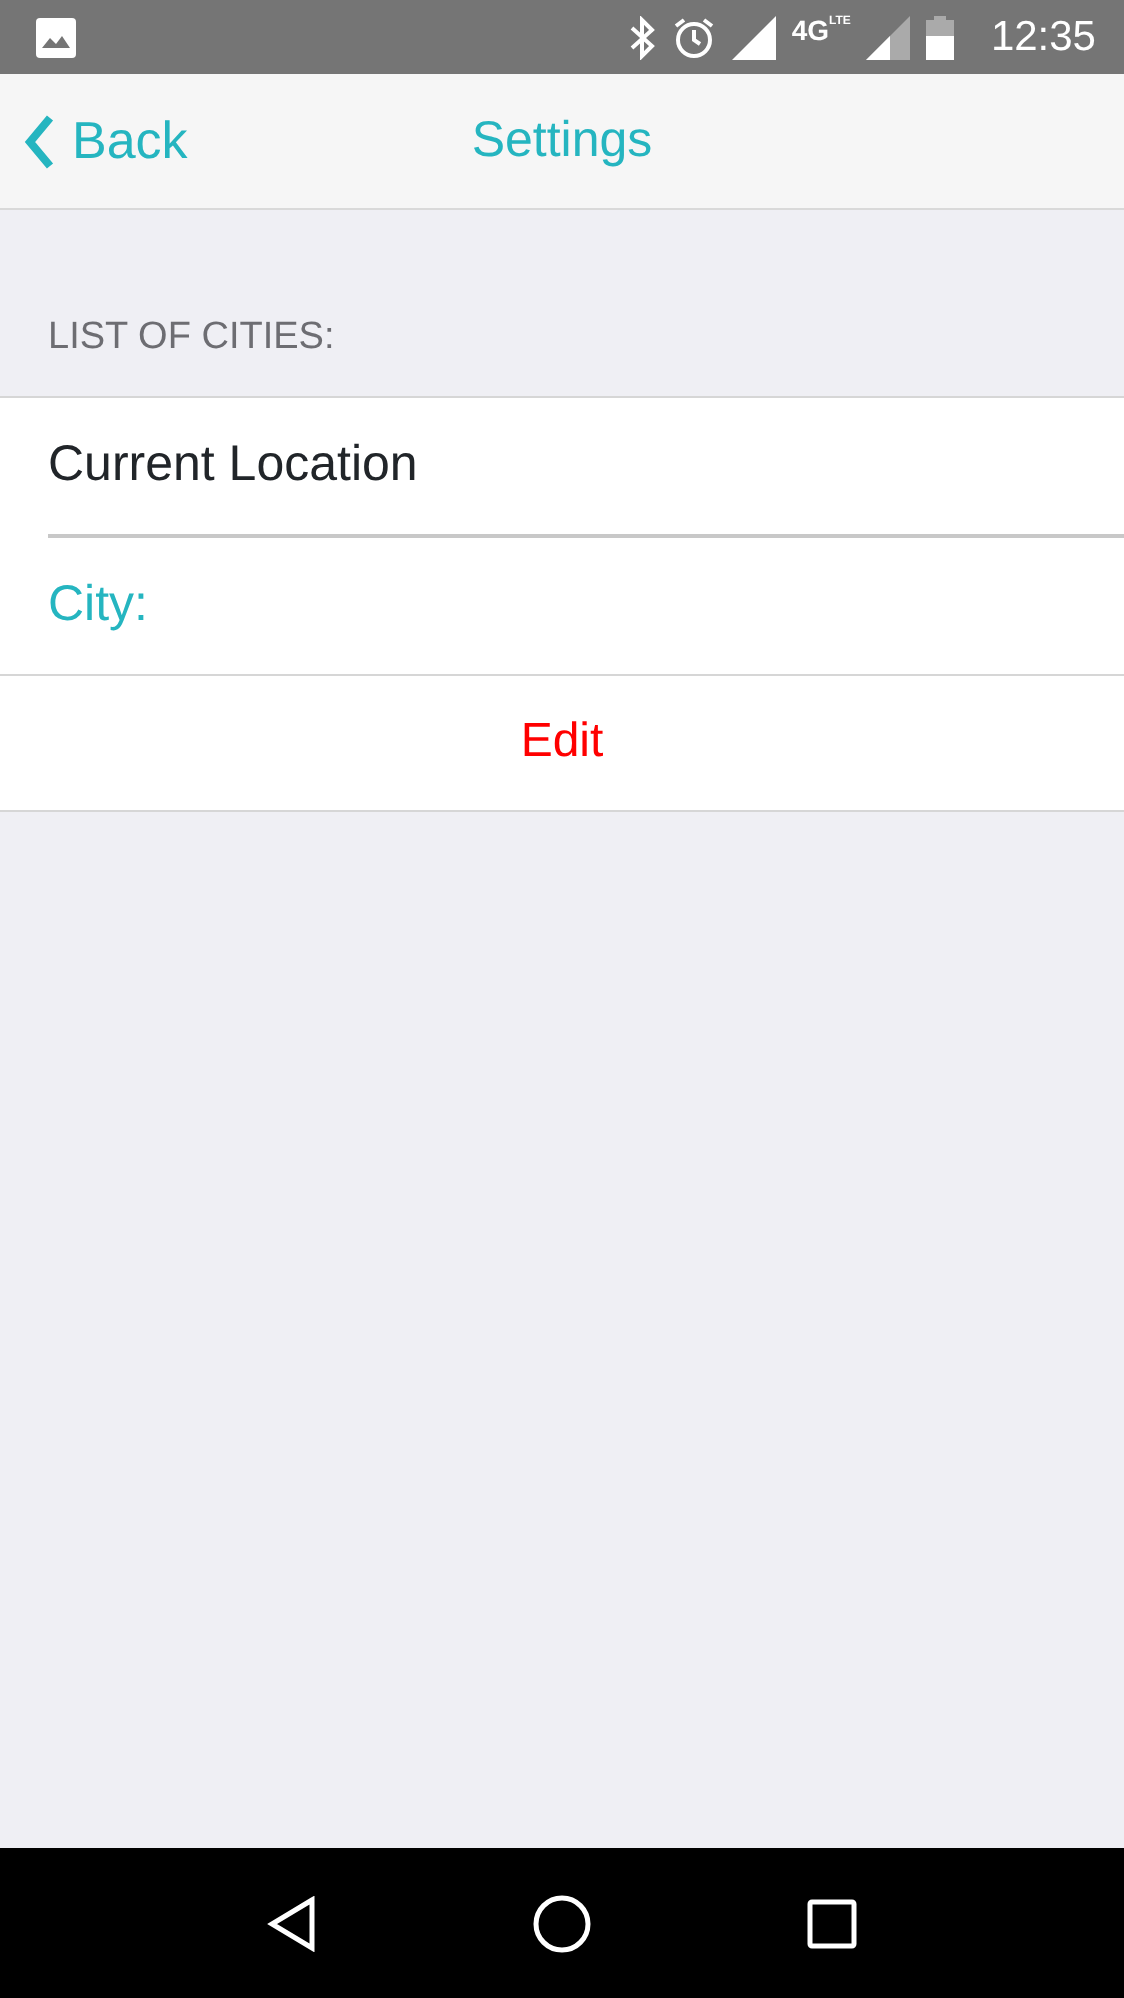 The height and width of the screenshot is (1998, 1124). I want to click on alarm-icon, so click(693, 37).